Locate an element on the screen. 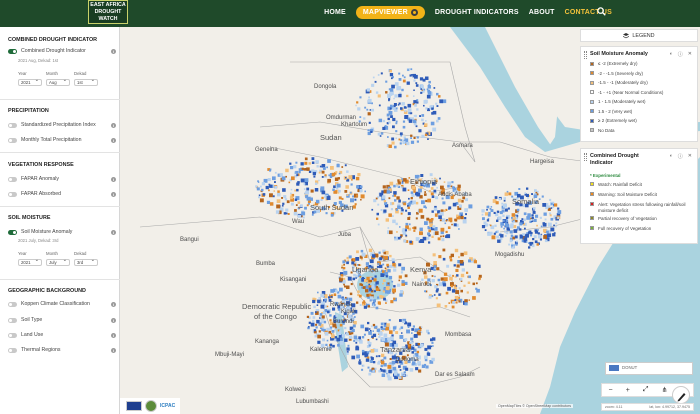  map-label-khartoum: Khartoum is located at coordinates (354, 125).